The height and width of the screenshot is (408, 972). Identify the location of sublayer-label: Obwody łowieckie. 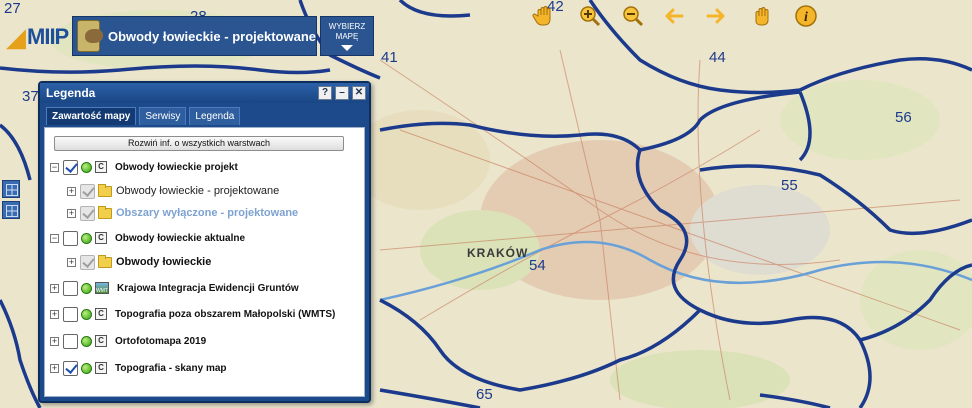
(164, 262).